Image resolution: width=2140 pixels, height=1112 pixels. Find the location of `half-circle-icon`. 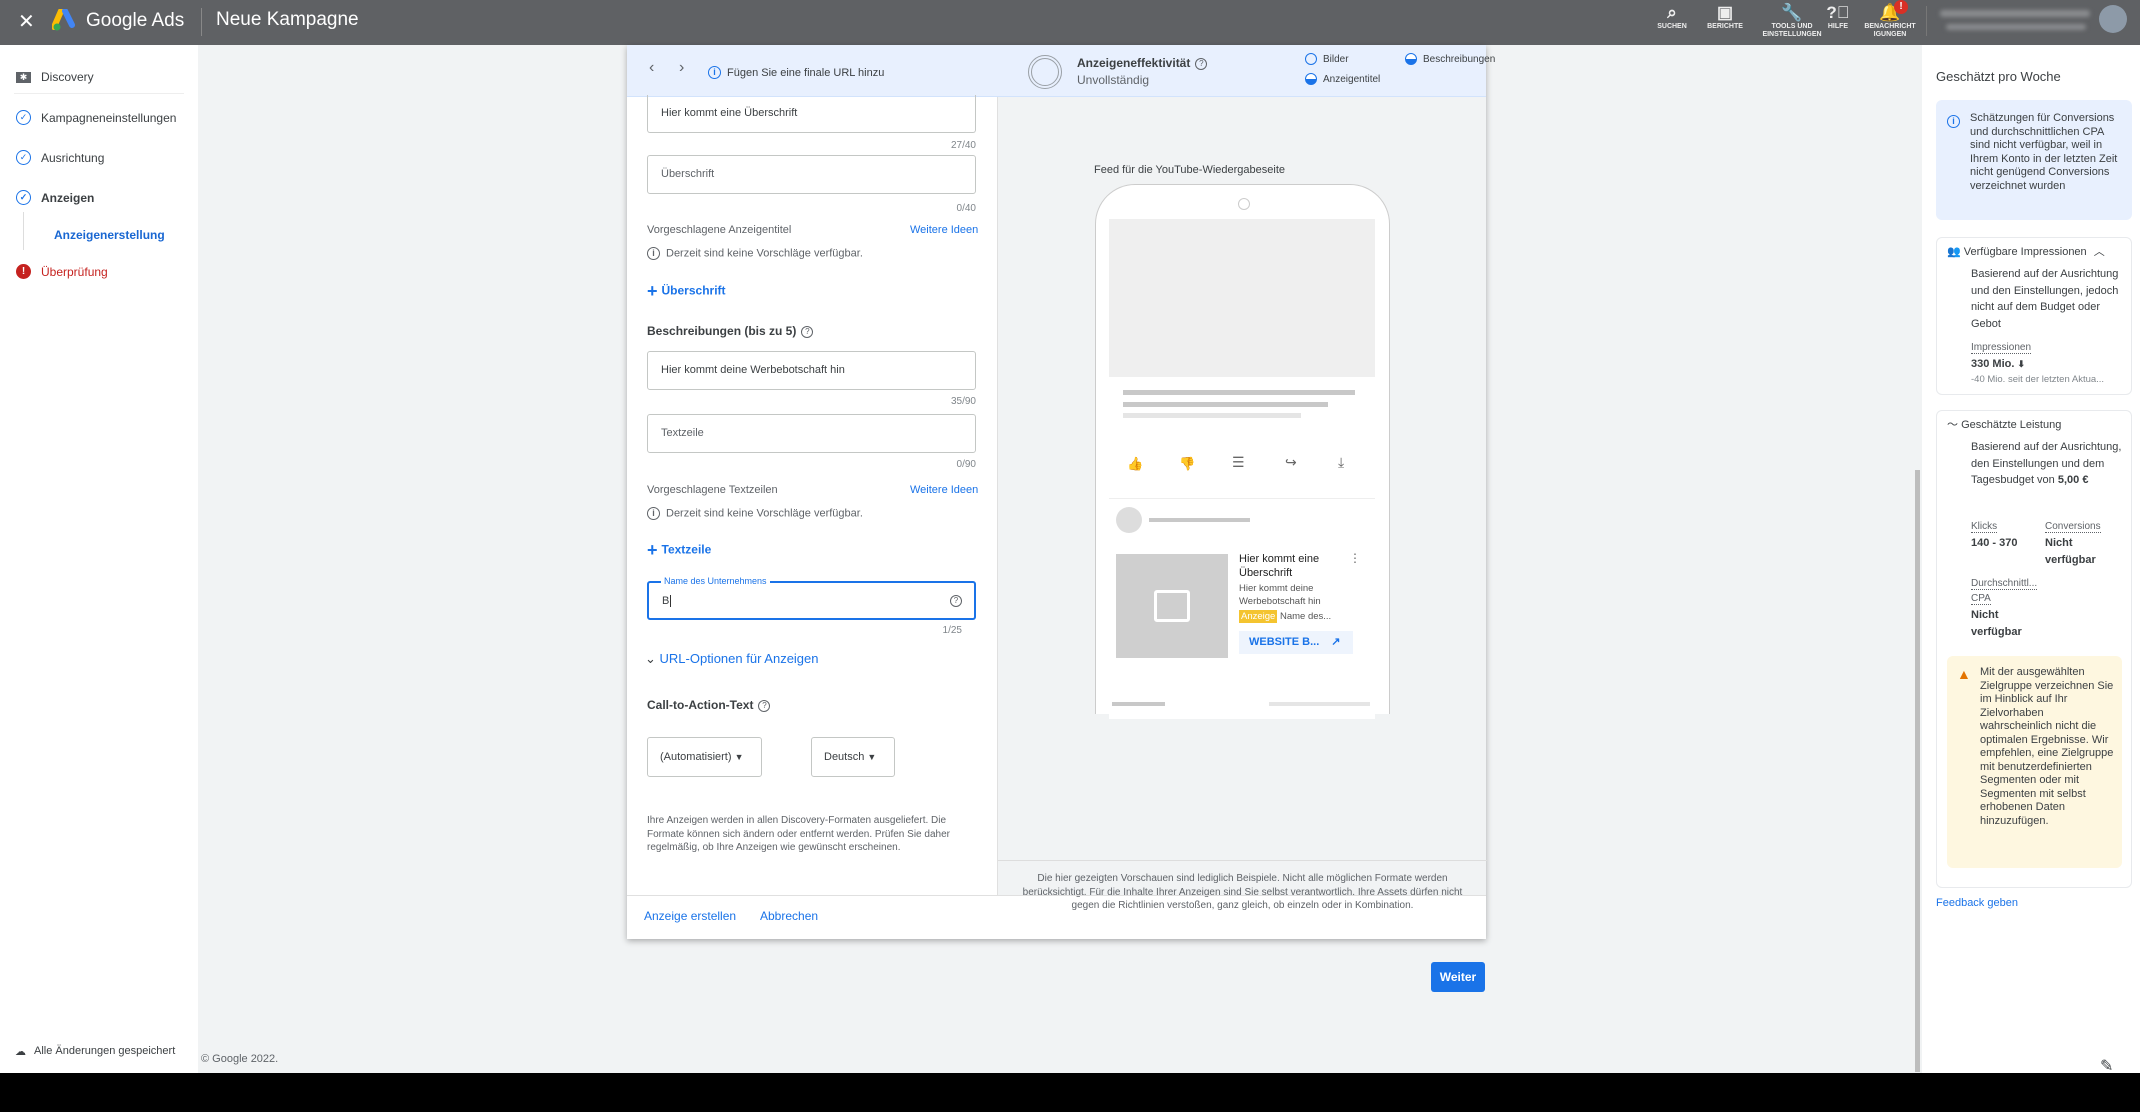

half-circle-icon is located at coordinates (1311, 79).